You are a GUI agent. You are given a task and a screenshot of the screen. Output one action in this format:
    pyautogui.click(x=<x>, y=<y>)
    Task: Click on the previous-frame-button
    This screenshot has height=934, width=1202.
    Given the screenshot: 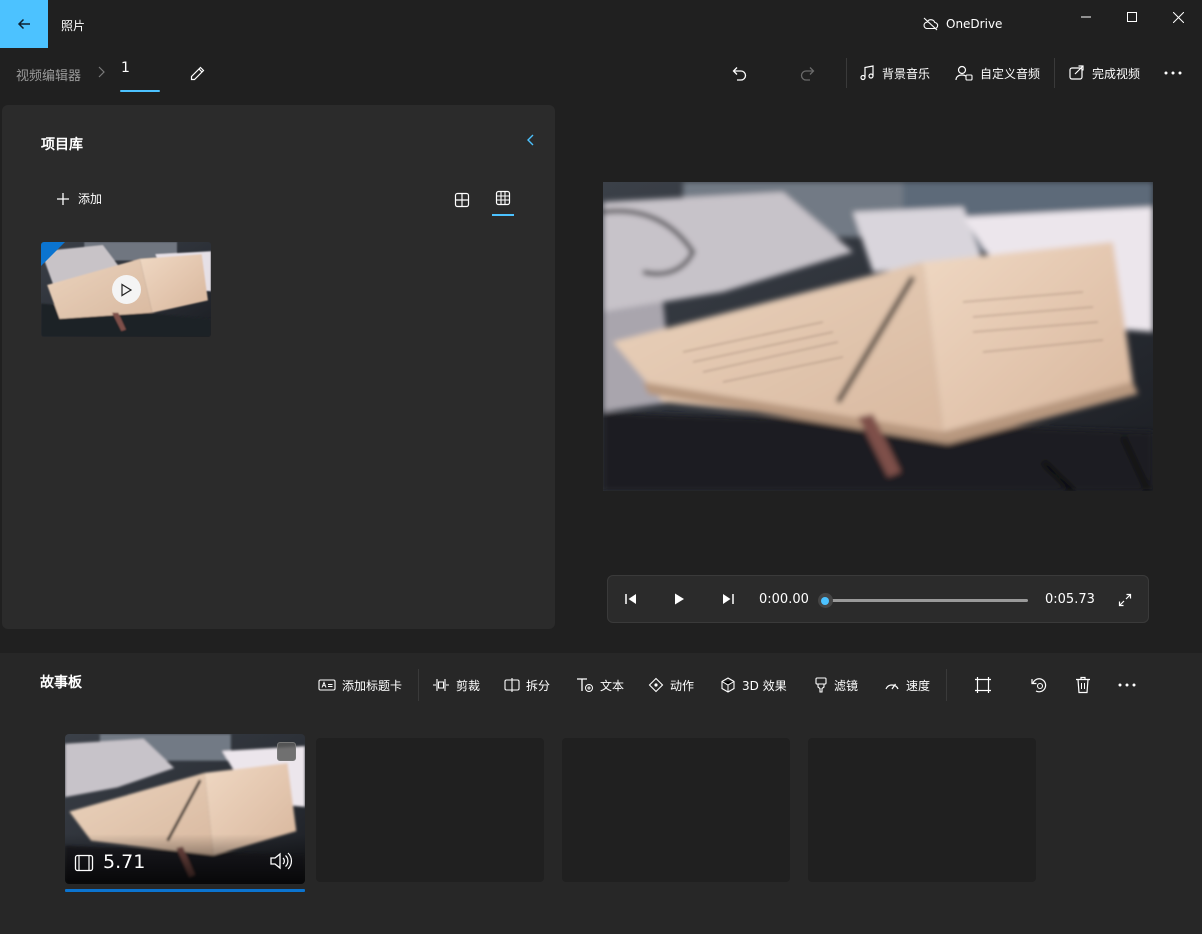 What is the action you would take?
    pyautogui.click(x=631, y=599)
    